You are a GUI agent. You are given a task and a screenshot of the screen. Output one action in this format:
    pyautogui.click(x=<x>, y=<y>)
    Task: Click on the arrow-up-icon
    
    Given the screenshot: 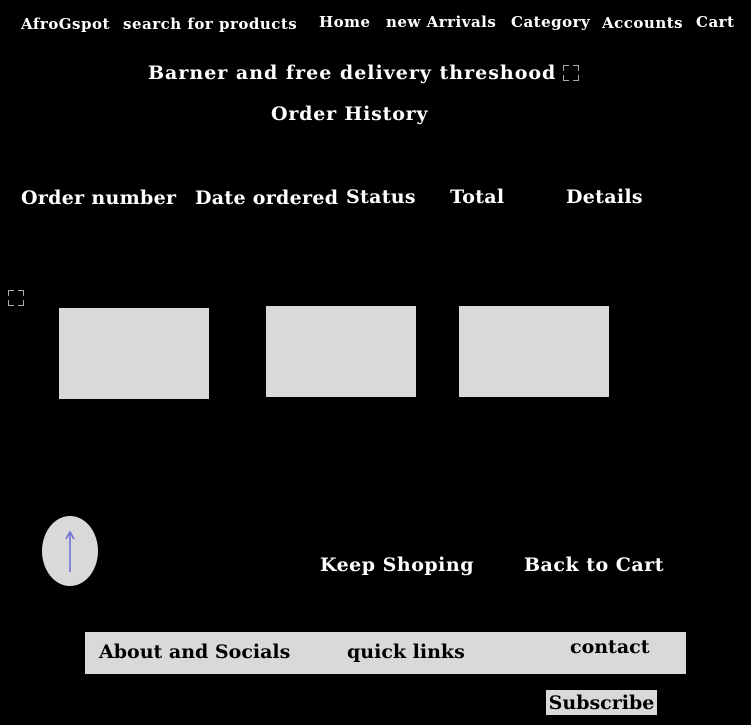 What is the action you would take?
    pyautogui.click(x=70, y=551)
    